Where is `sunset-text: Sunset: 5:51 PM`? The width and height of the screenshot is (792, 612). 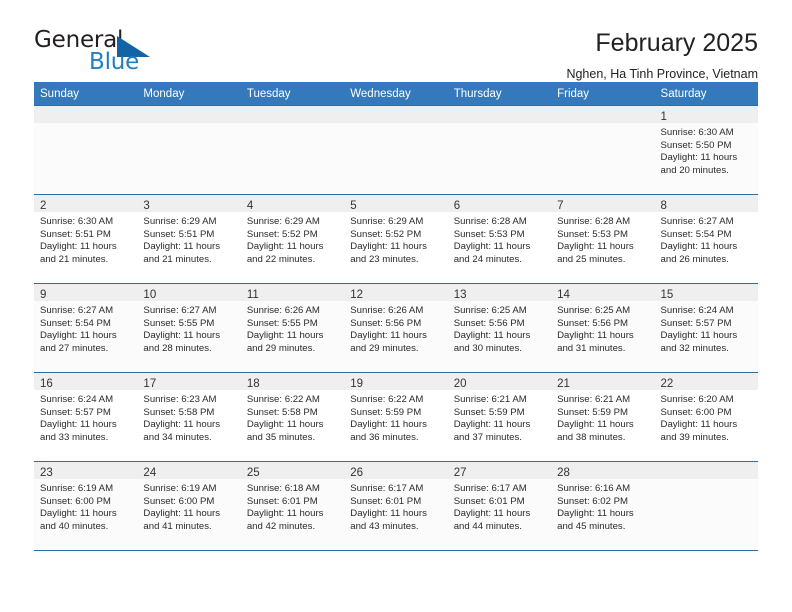
sunset-text: Sunset: 5:51 PM is located at coordinates (179, 234).